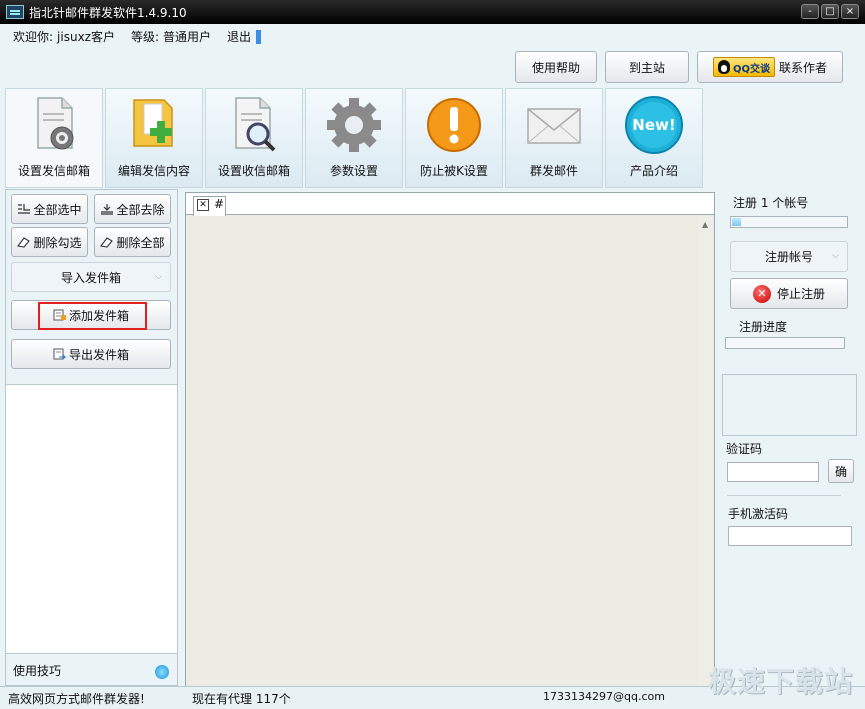  I want to click on register-account-dropdown: 注册帐号 ⌵, so click(789, 256).